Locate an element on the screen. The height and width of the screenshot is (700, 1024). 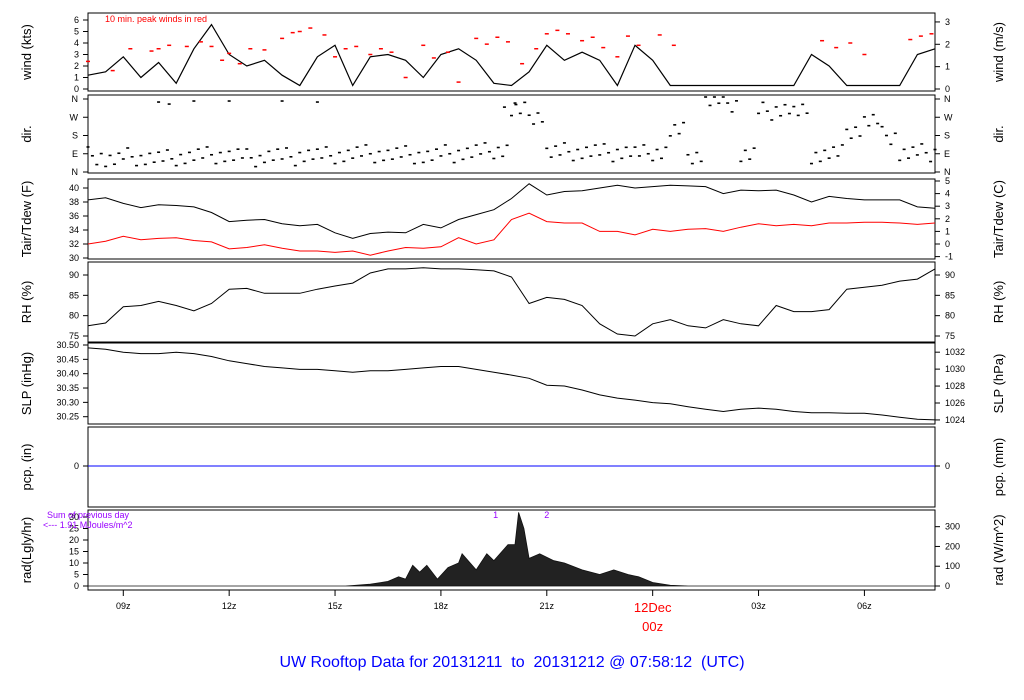
rh-tick-label-right: 80 is located at coordinates (950, 316).